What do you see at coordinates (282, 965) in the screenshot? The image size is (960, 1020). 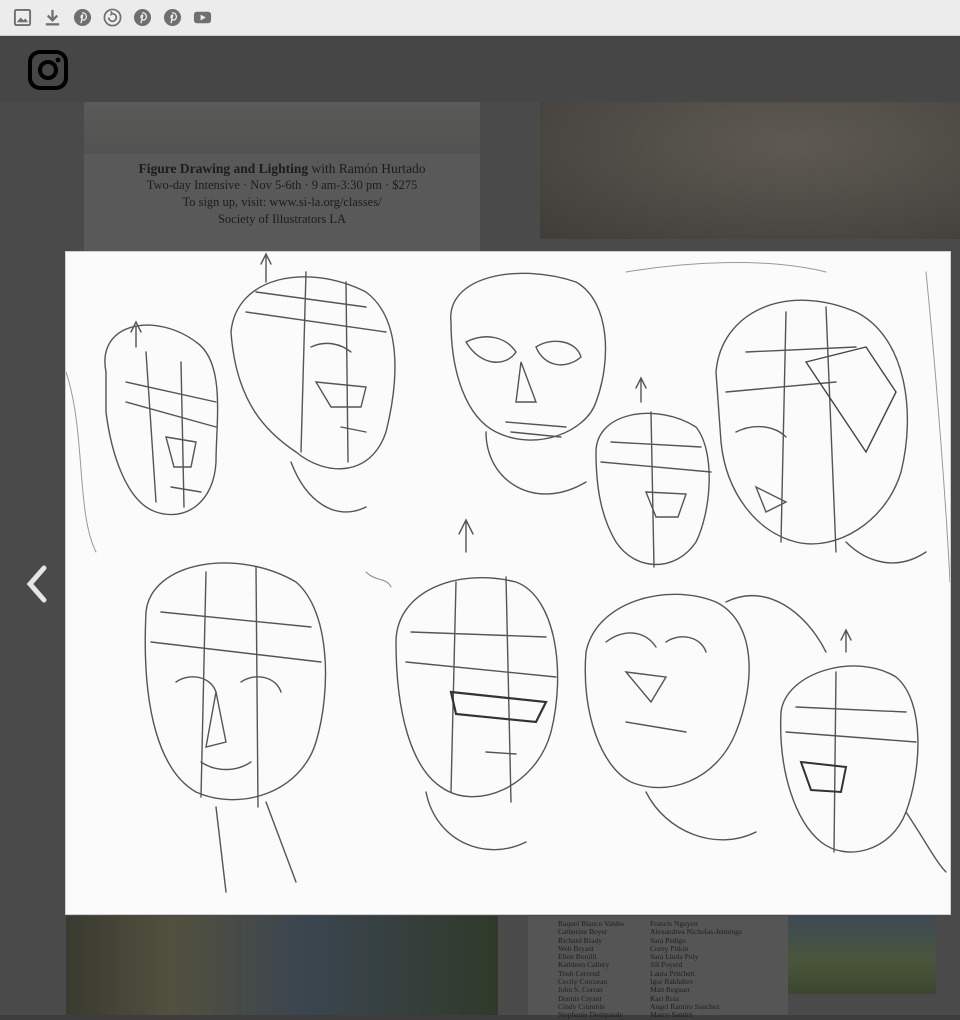 I see `background-temple-image` at bounding box center [282, 965].